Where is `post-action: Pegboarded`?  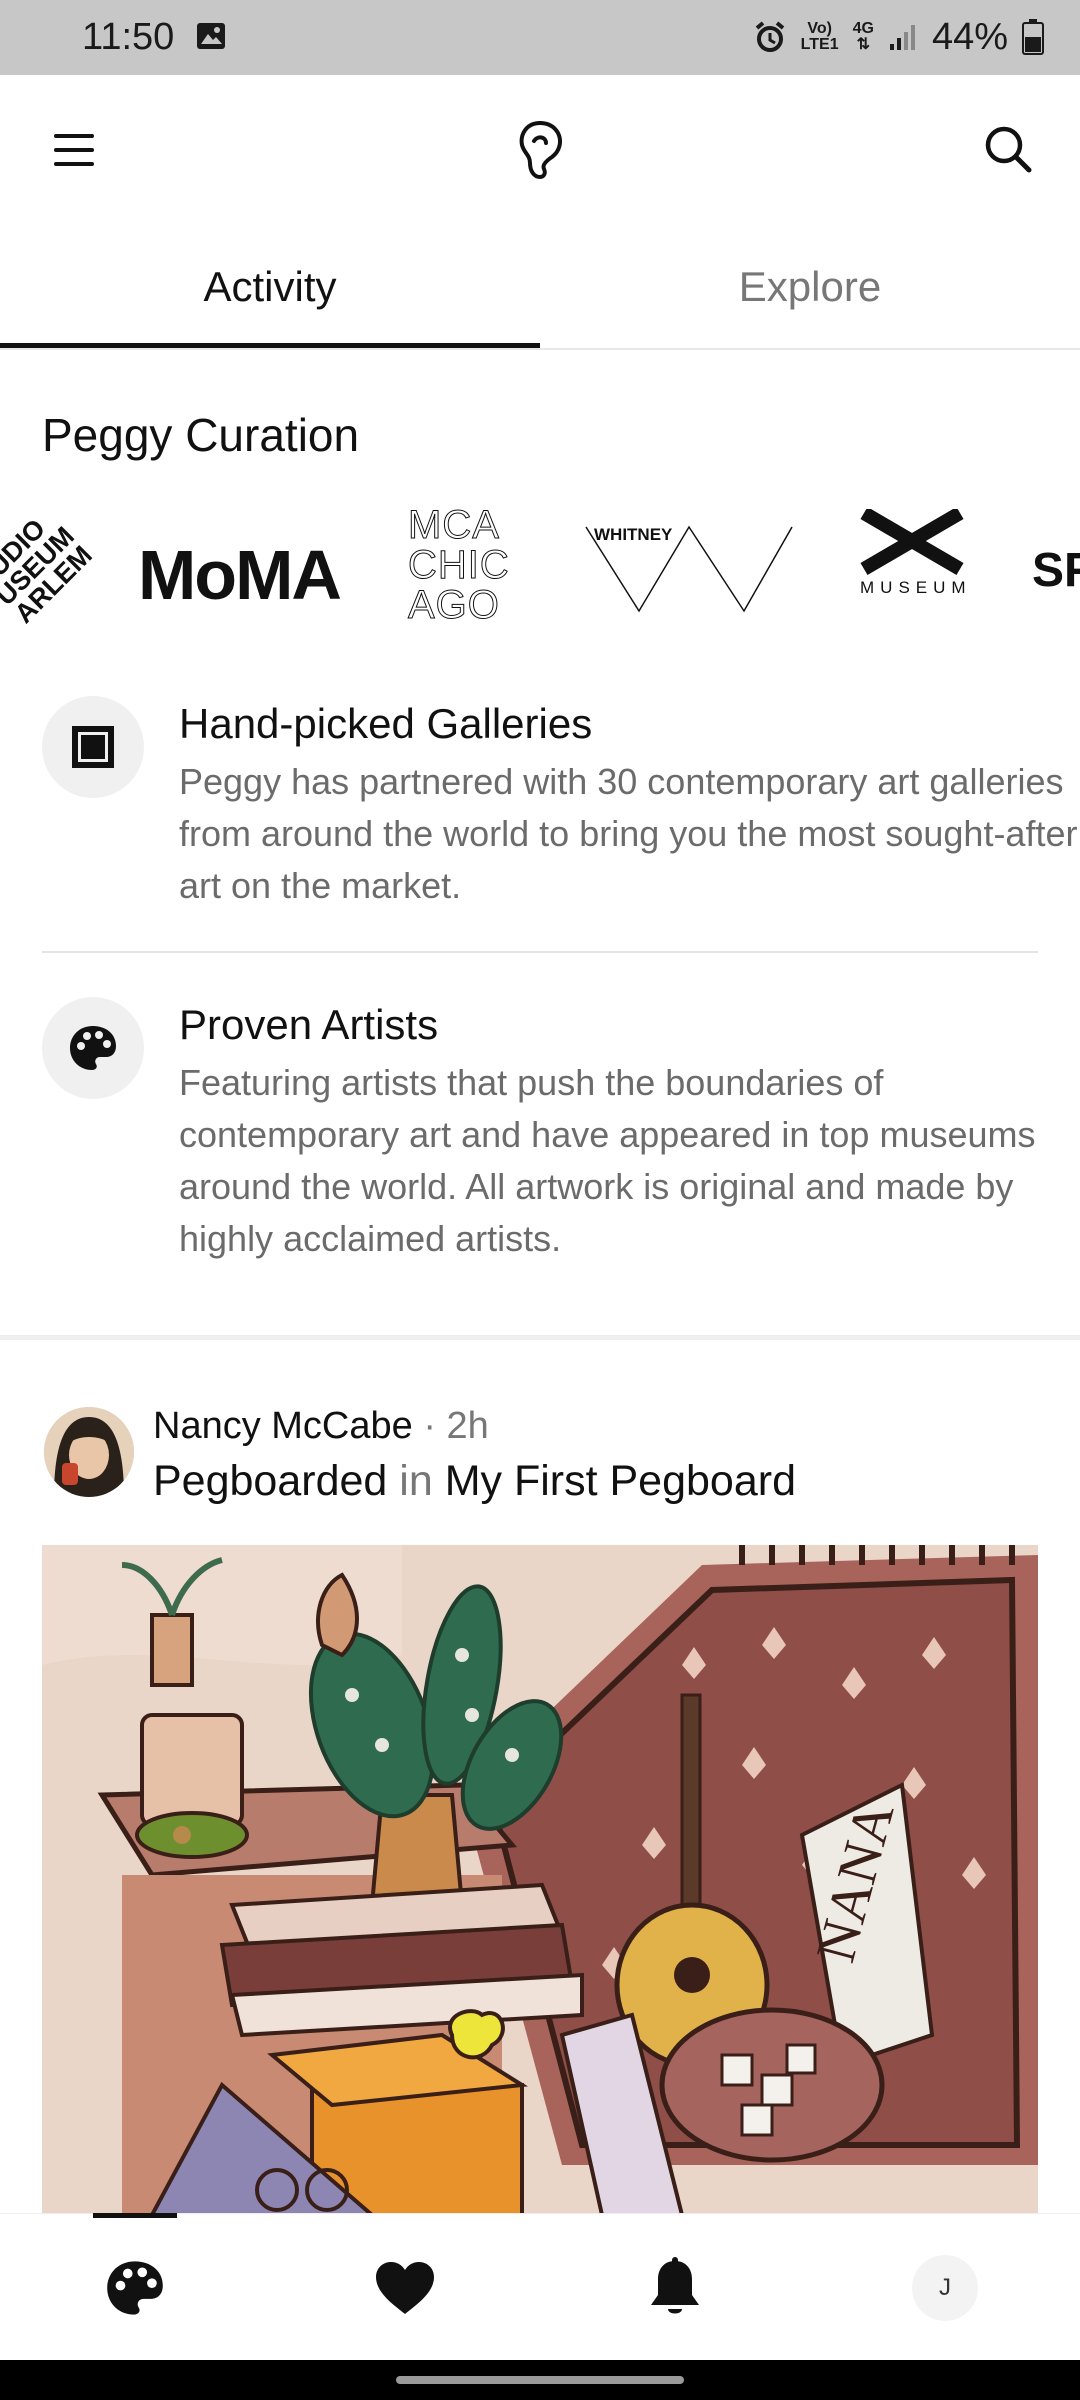
post-action: Pegboarded is located at coordinates (270, 1481).